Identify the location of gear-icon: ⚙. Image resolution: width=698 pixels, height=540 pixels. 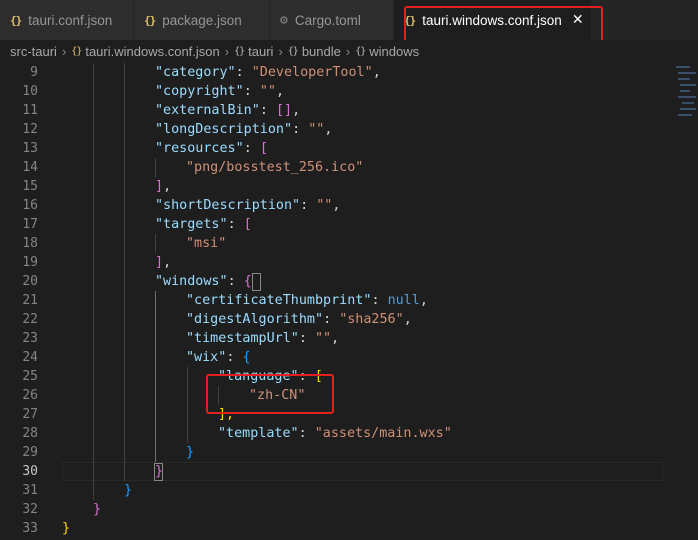
(284, 20).